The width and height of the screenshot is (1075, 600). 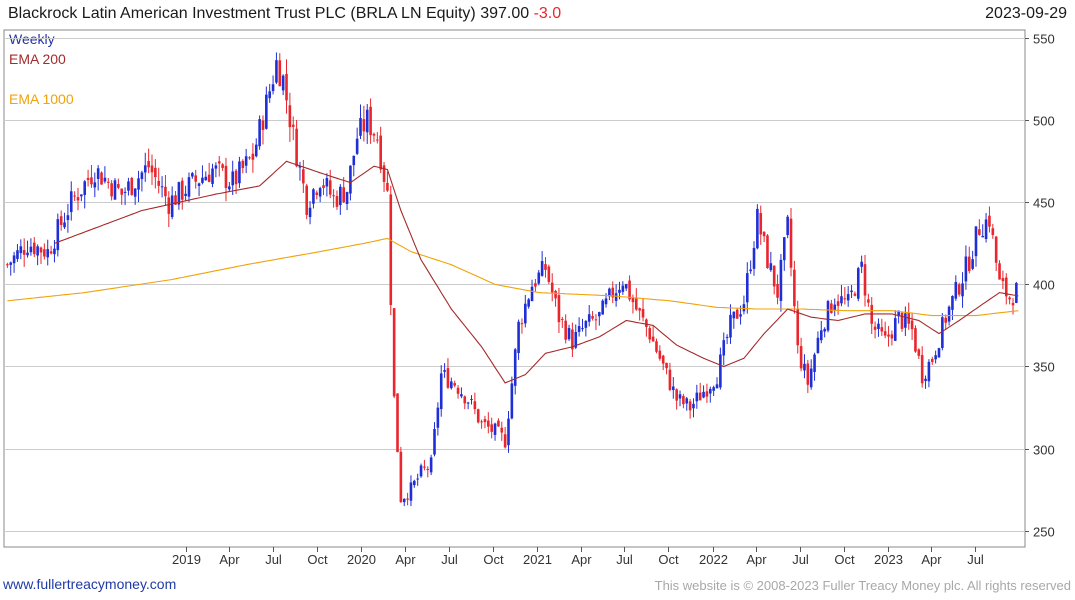 What do you see at coordinates (89, 584) in the screenshot?
I see `footer-url: www.fullertreacymoney.com` at bounding box center [89, 584].